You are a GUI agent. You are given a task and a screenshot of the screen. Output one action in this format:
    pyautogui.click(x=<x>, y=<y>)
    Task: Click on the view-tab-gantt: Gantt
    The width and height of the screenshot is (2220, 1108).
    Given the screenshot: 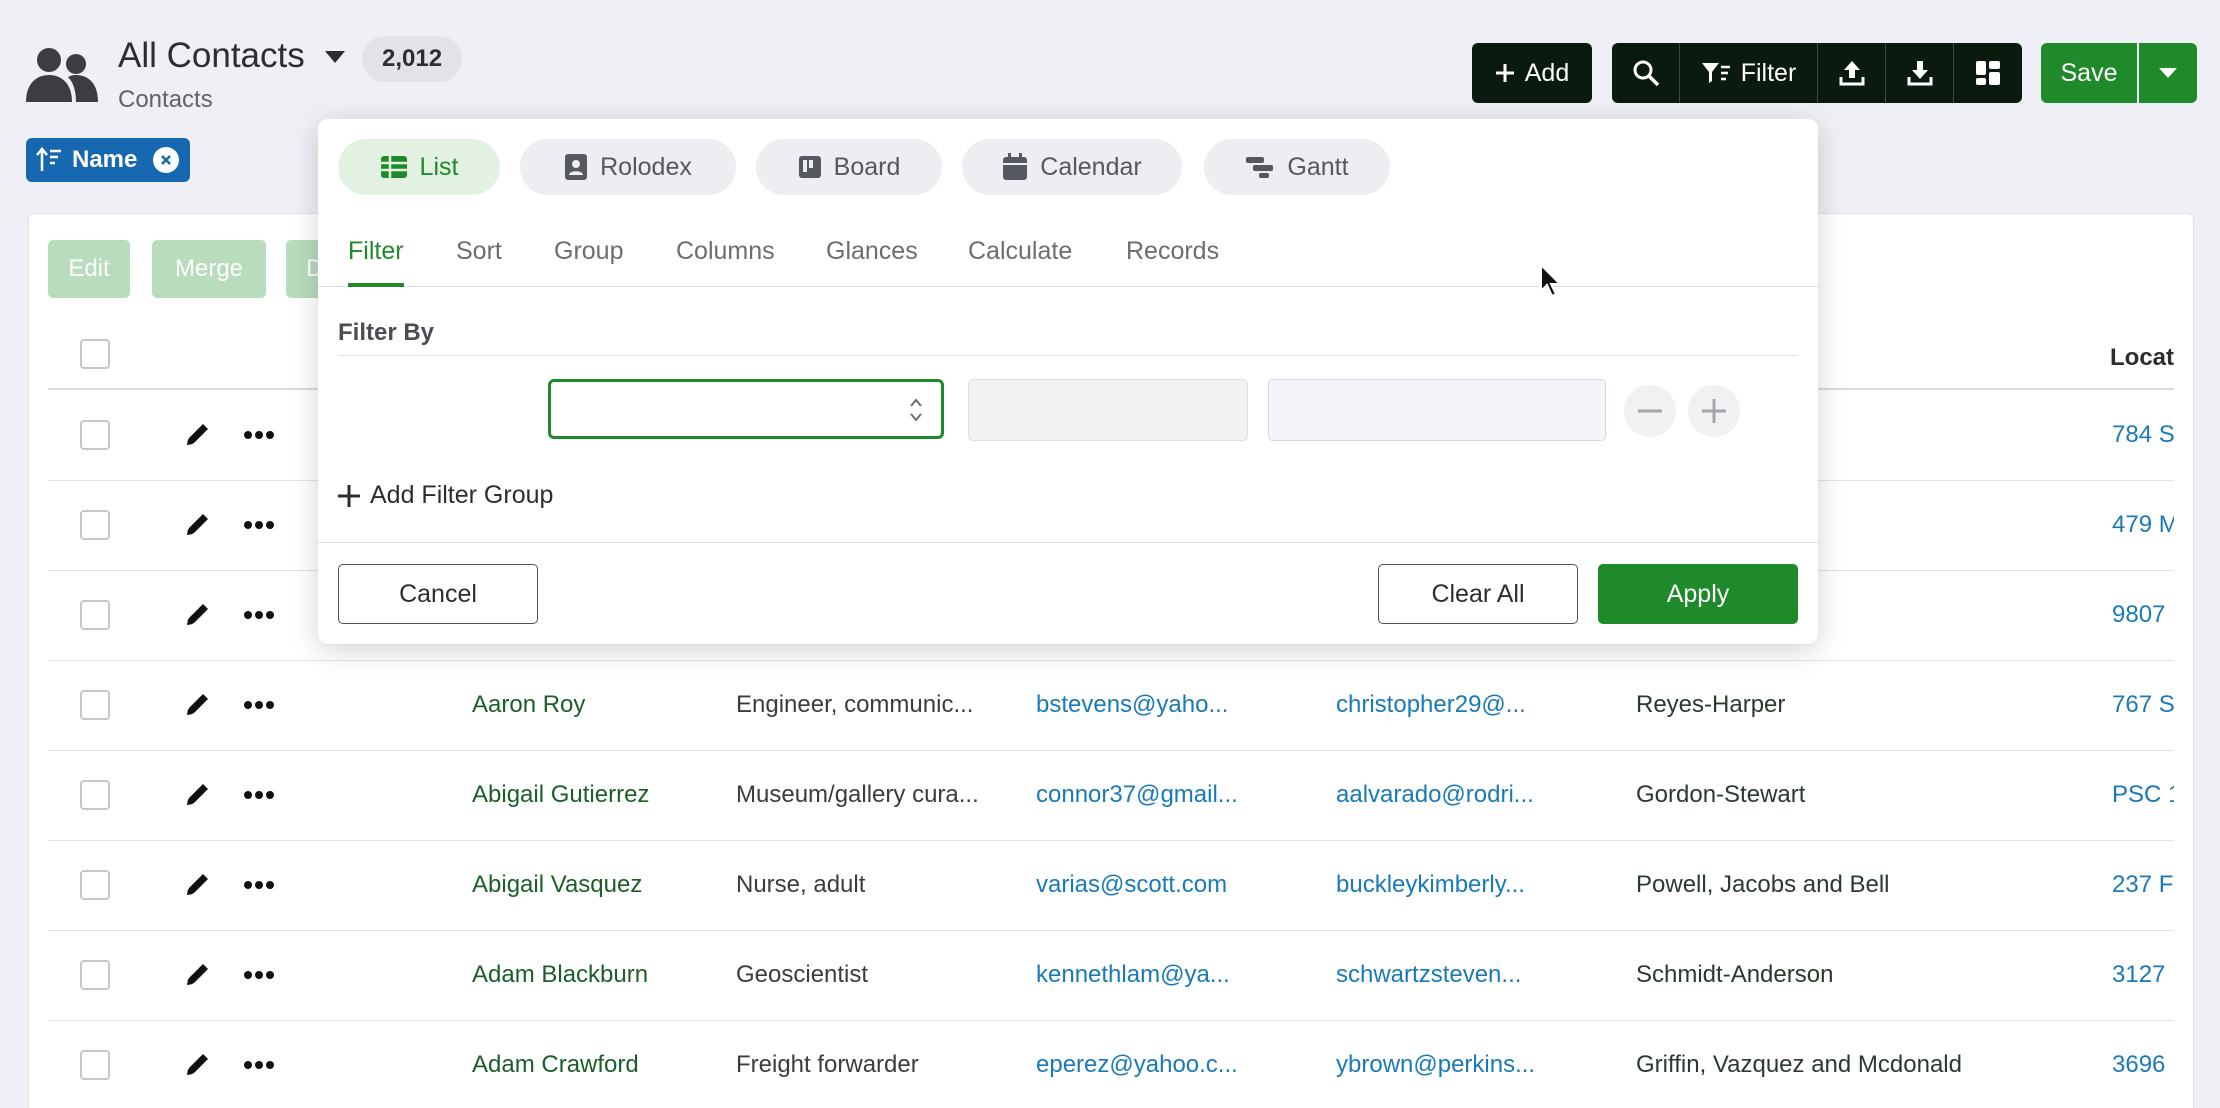 What is the action you would take?
    pyautogui.click(x=1297, y=167)
    